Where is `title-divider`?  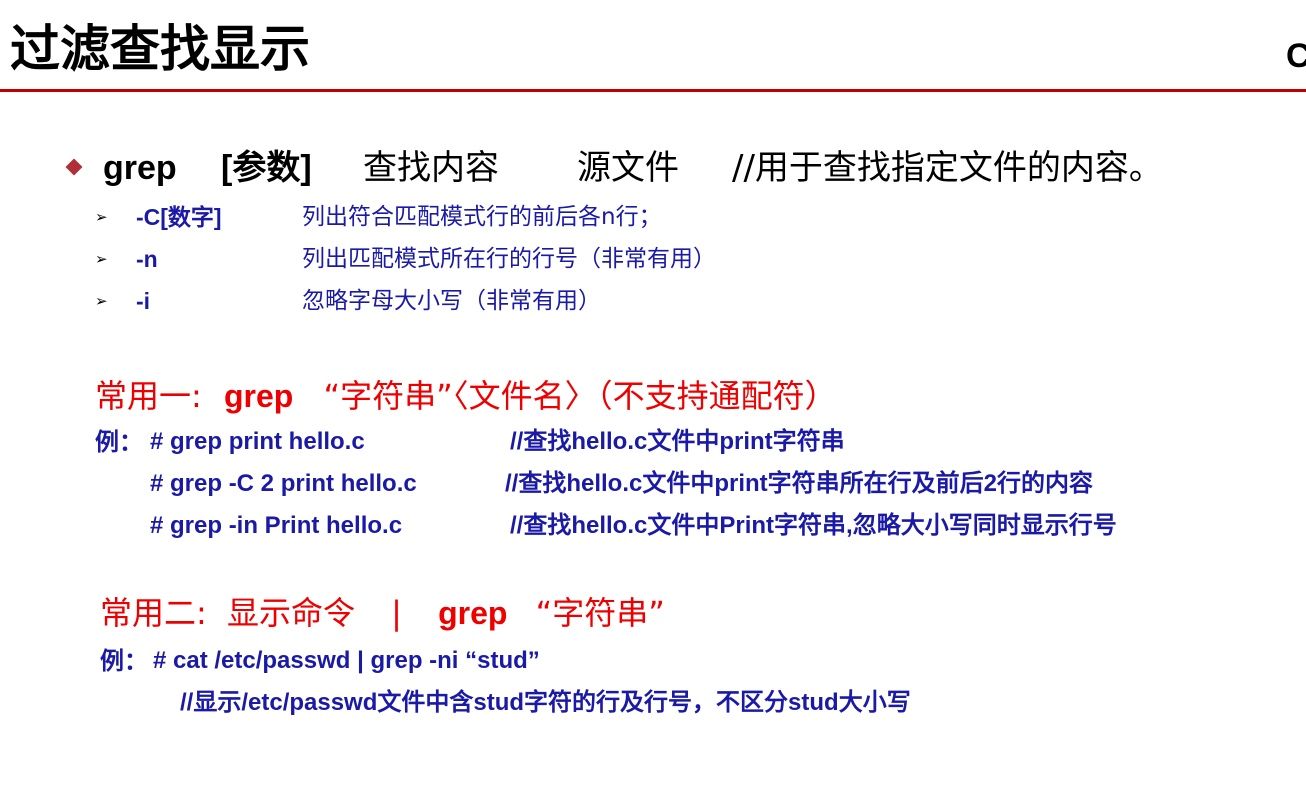
title-divider is located at coordinates (653, 90).